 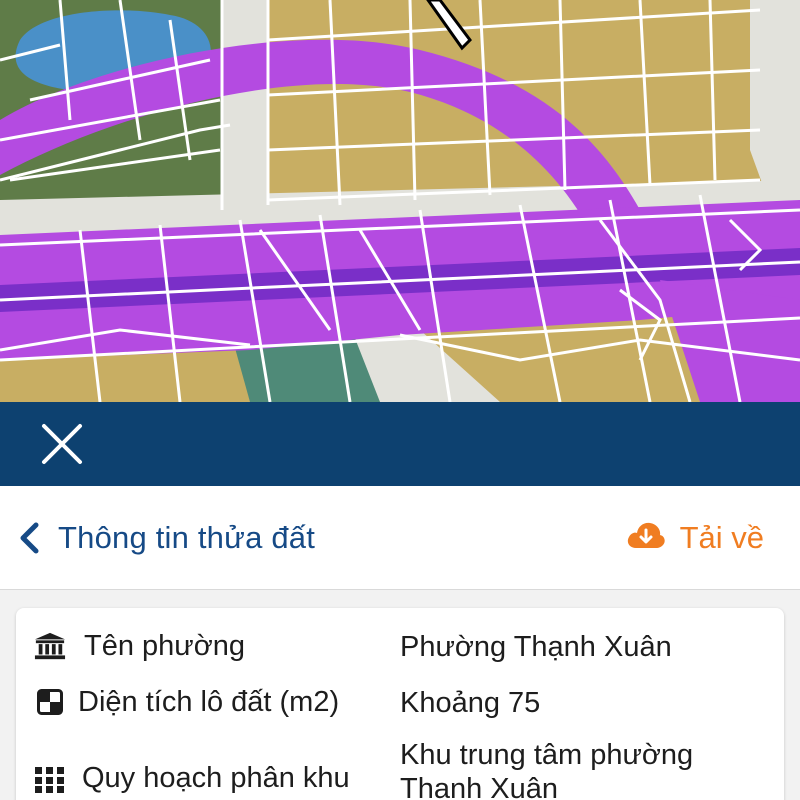 I want to click on grid-dots-icon, so click(x=50, y=780).